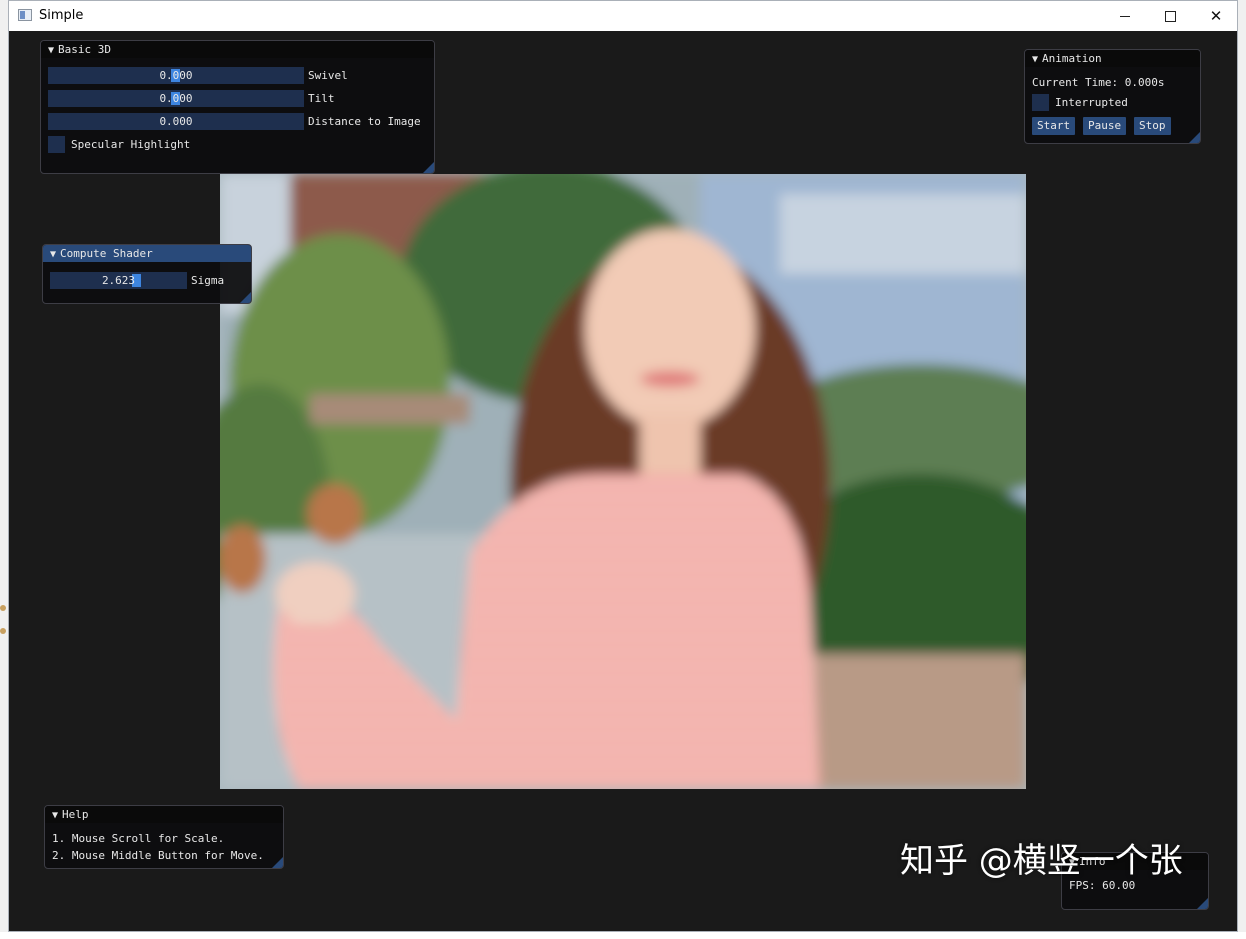 This screenshot has height=939, width=1246. I want to click on compute-panel-title: ▼ Compute Shader, so click(147, 253).